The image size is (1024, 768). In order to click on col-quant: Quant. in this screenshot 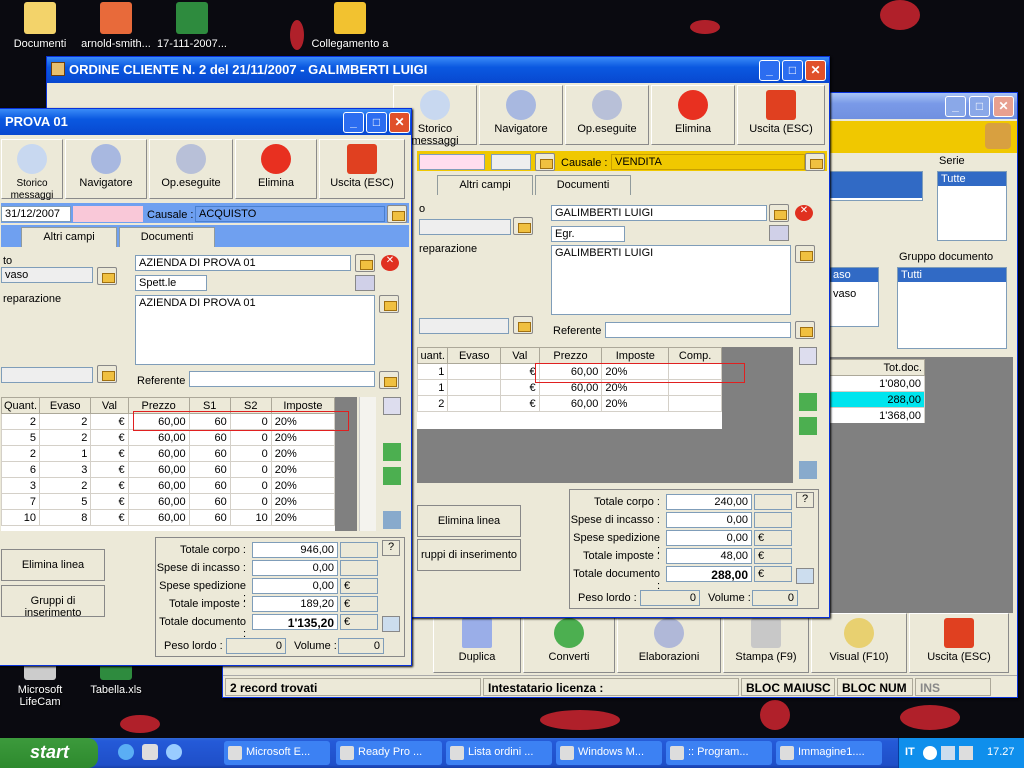, I will do `click(21, 405)`.